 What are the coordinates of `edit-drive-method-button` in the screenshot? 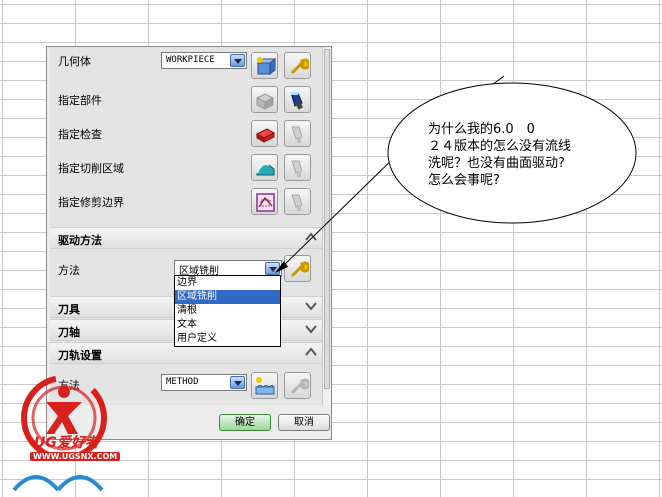 It's located at (297, 268).